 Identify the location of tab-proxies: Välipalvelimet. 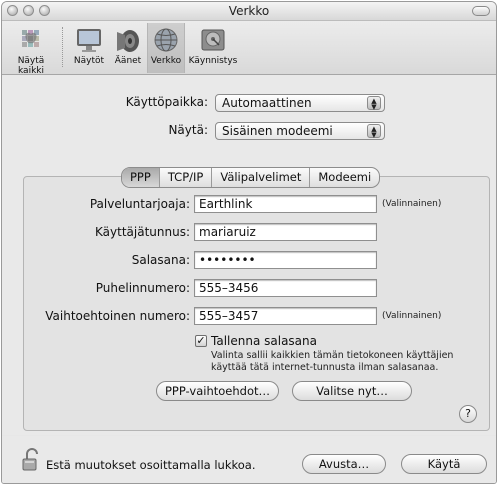
(261, 177).